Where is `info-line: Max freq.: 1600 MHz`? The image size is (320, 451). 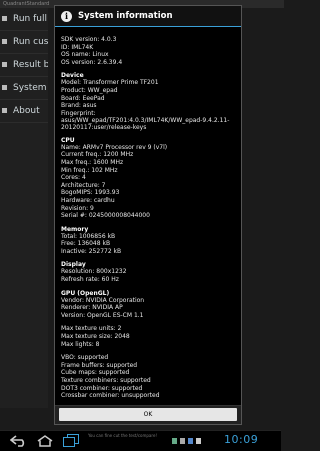 info-line: Max freq.: 1600 MHz is located at coordinates (92, 162).